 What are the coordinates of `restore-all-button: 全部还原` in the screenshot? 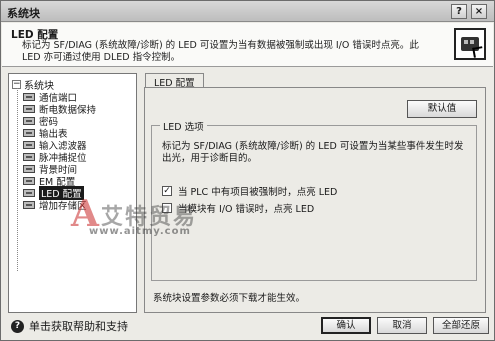 It's located at (461, 325).